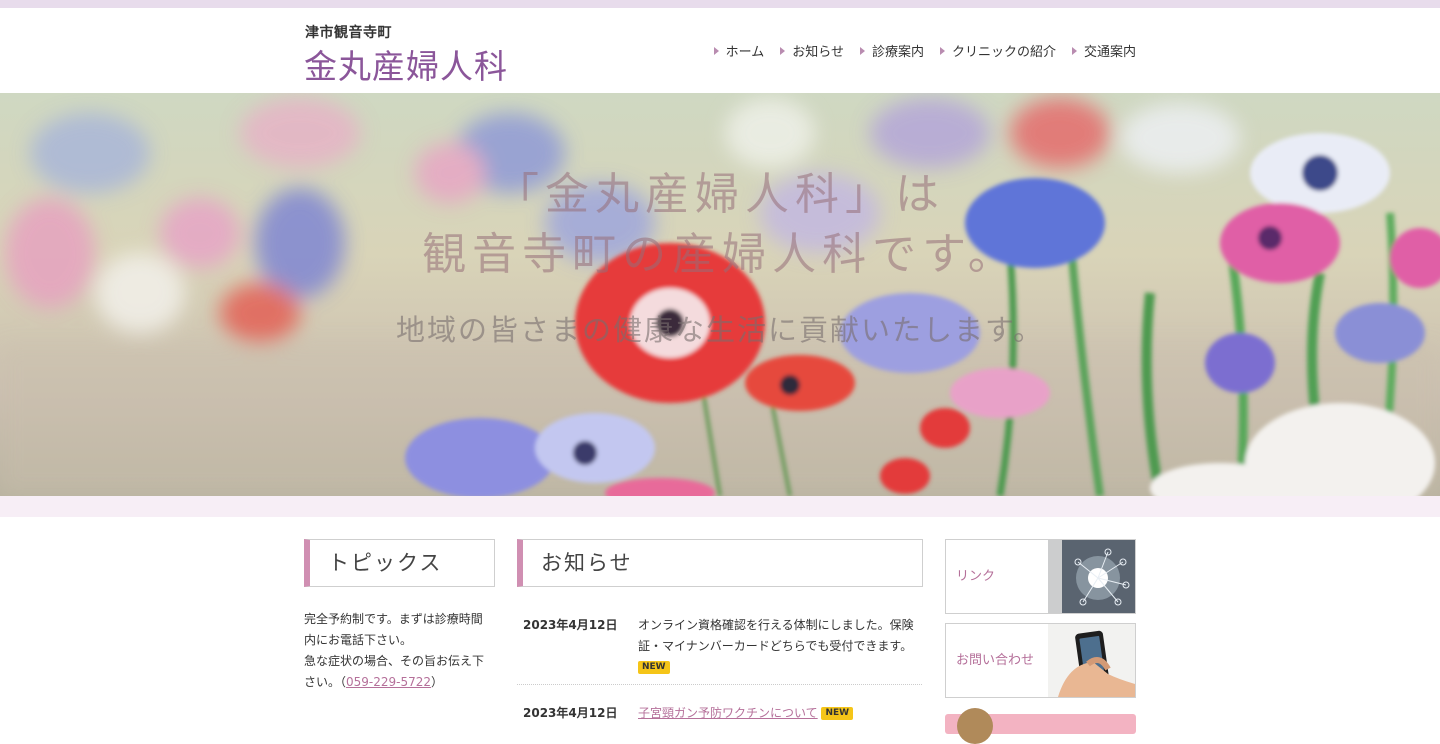 This screenshot has width=1440, height=744. Describe the element at coordinates (399, 672) in the screenshot. I see `topics-text-urgent: 急な症状の場合、その旨お伝え下さい。（059-229-5722）` at that location.